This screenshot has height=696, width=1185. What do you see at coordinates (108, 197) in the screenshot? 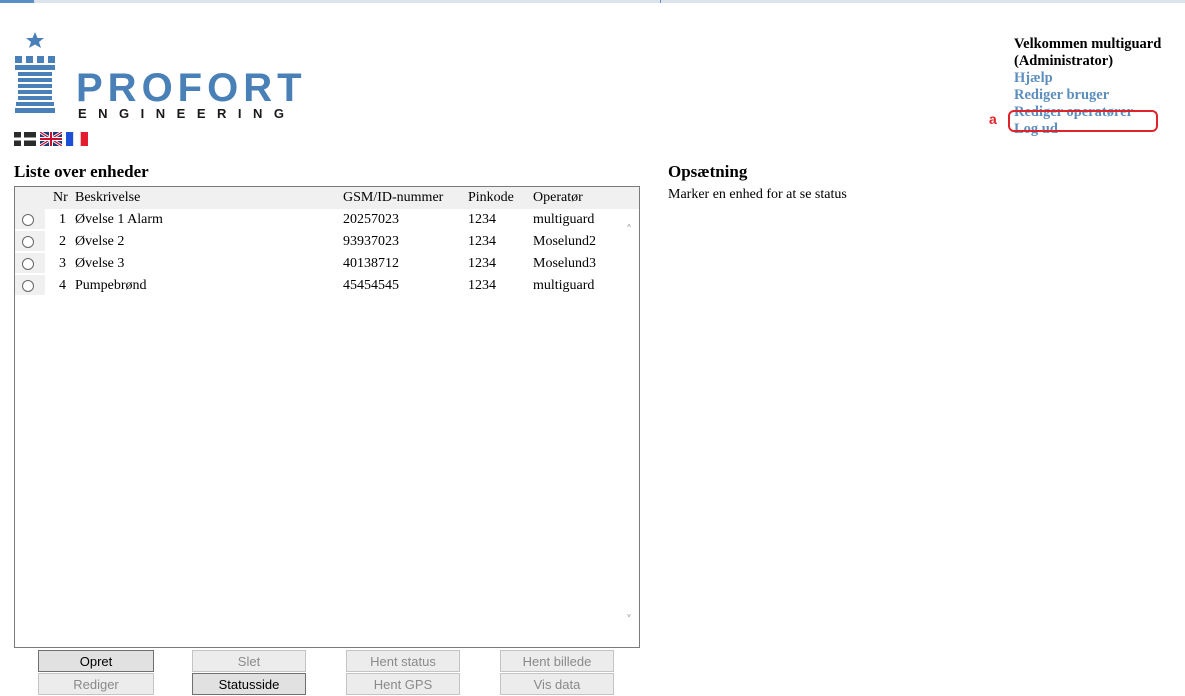
I see `header-description: Beskrivelse` at bounding box center [108, 197].